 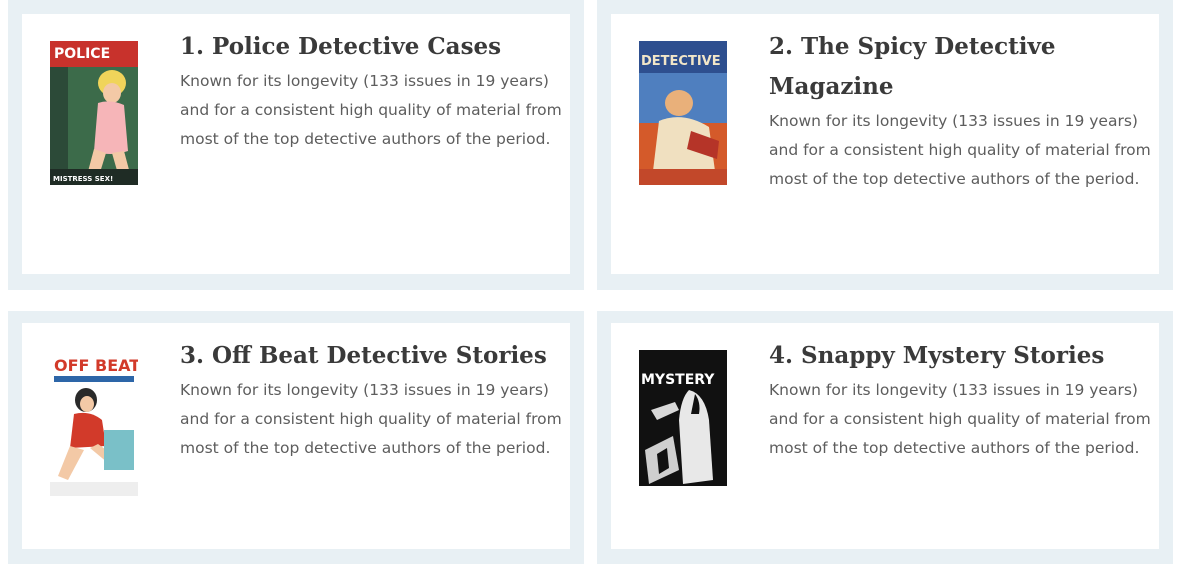 What do you see at coordinates (83, 179) in the screenshot?
I see `cover-tagline-text: MISTRESS SEX!` at bounding box center [83, 179].